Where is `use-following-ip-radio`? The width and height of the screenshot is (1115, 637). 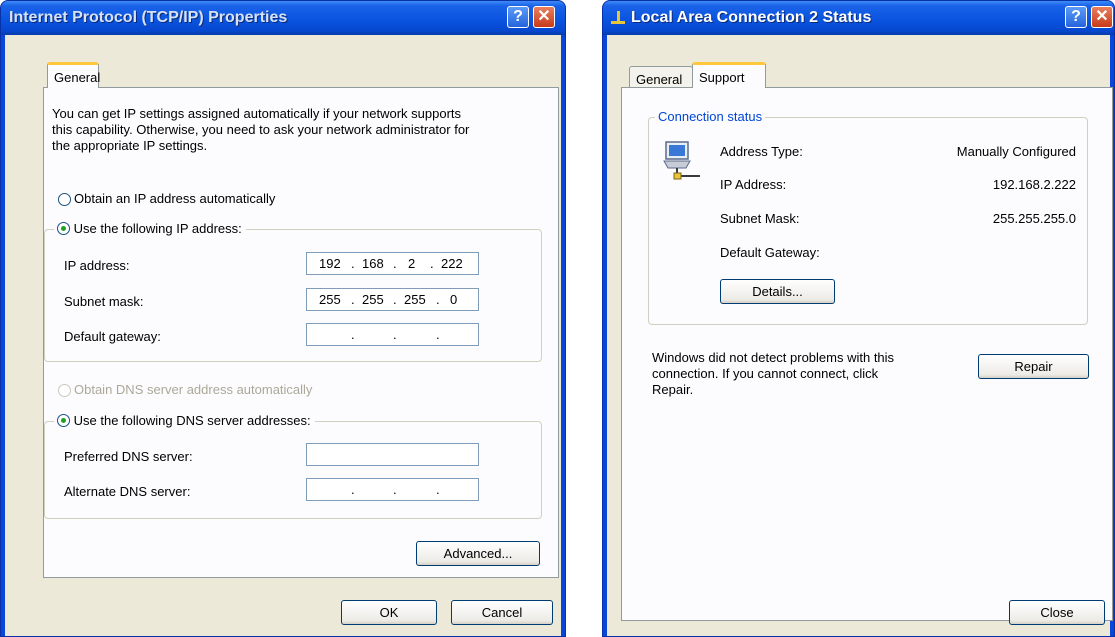 use-following-ip-radio is located at coordinates (63, 228).